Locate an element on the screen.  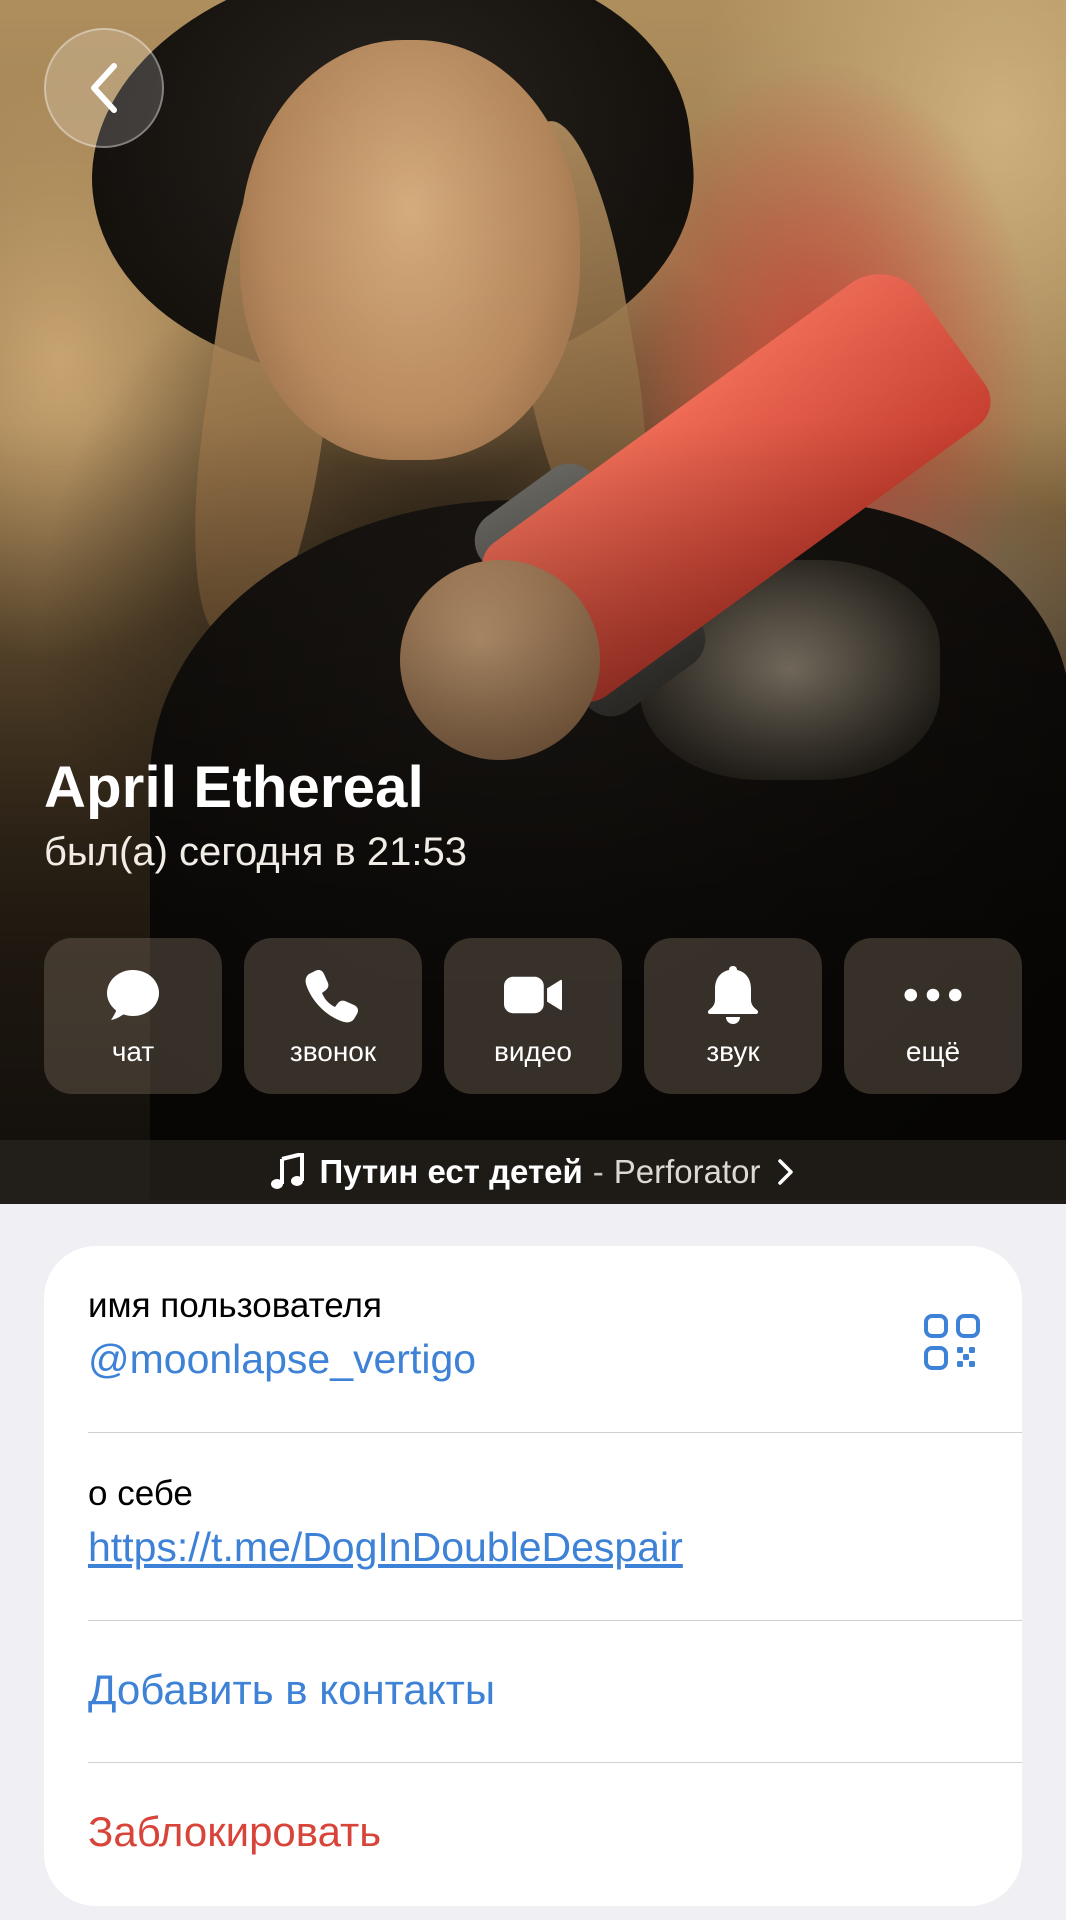
profile-music-bar: Путин ест детей - Perforator is located at coordinates (533, 1172).